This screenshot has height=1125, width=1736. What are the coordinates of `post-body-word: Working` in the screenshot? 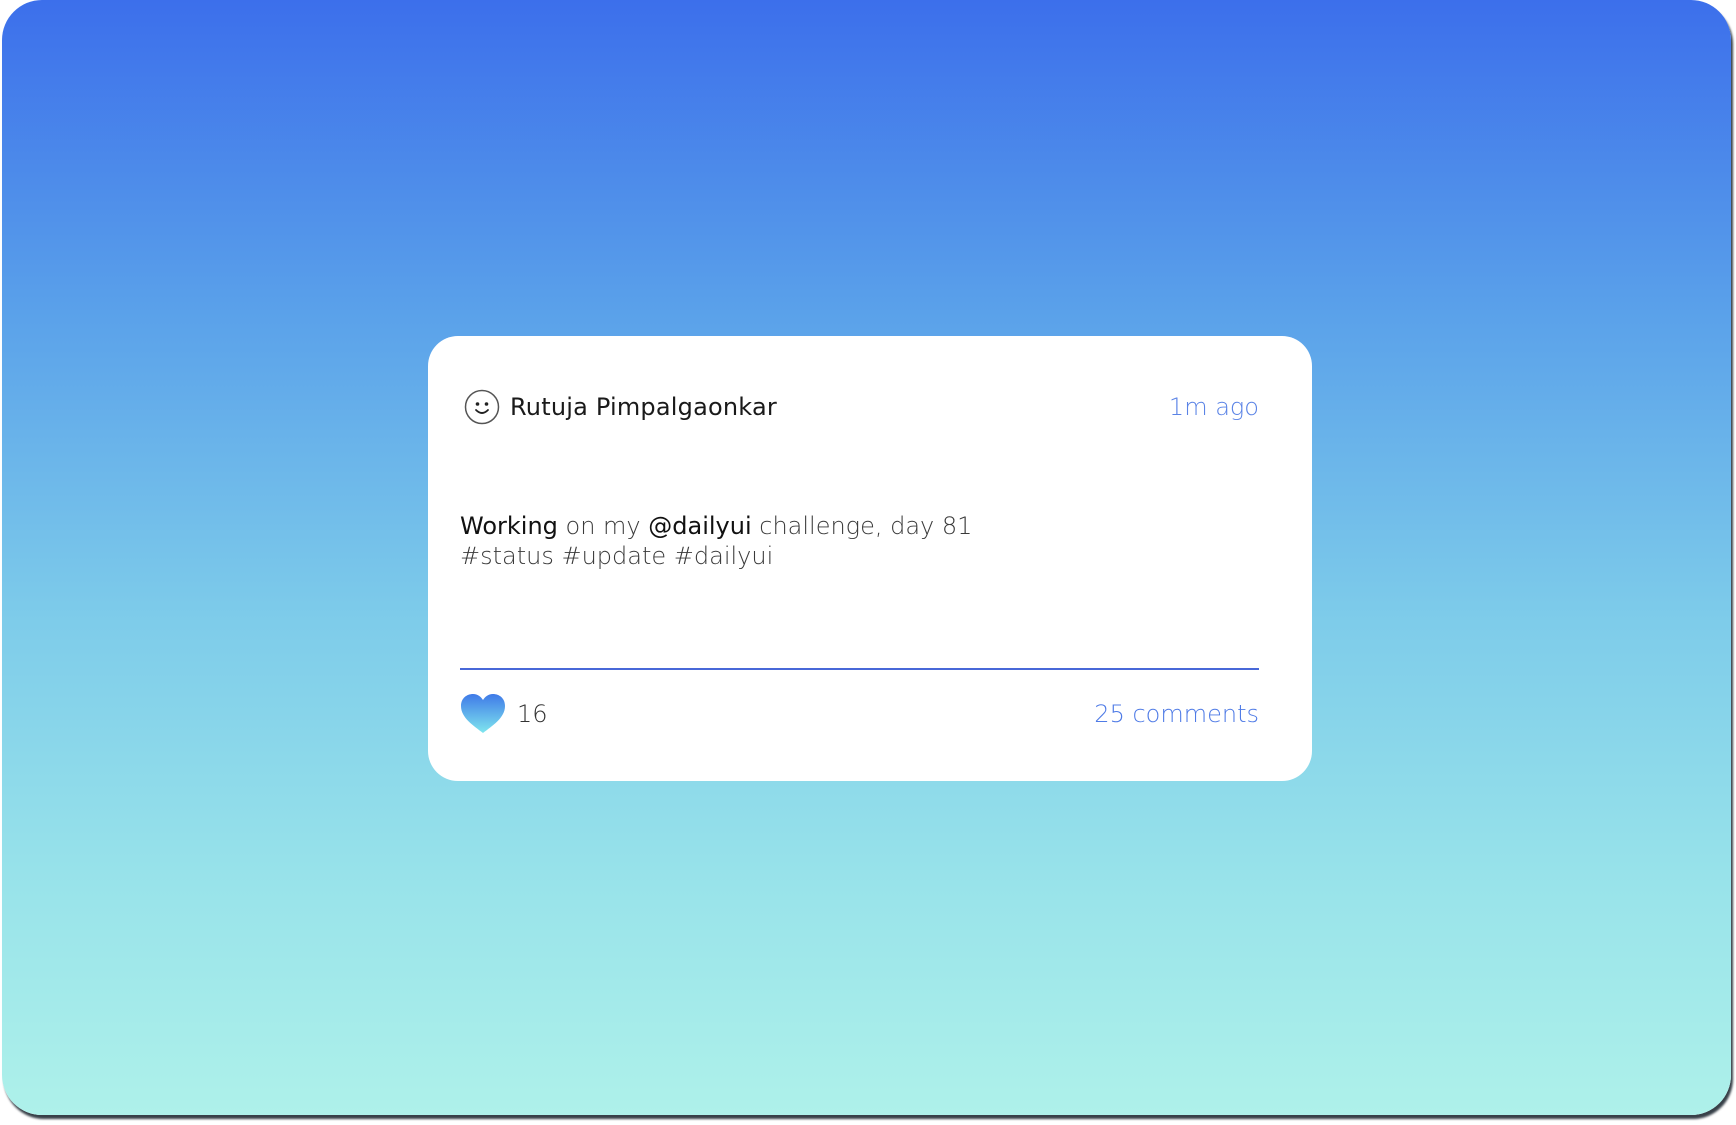 It's located at (509, 526).